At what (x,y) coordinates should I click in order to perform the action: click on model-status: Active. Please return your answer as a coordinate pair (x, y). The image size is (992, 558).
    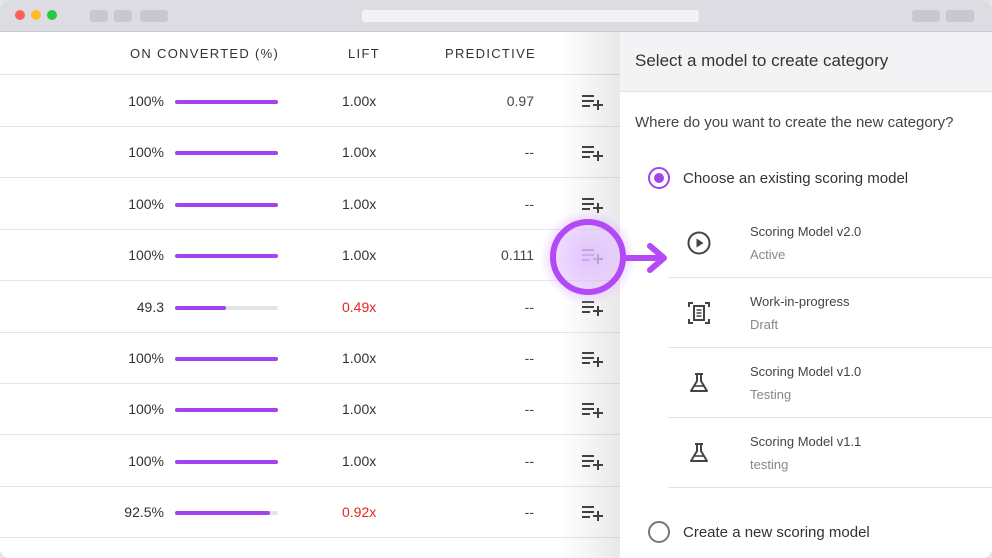
    Looking at the image, I should click on (768, 254).